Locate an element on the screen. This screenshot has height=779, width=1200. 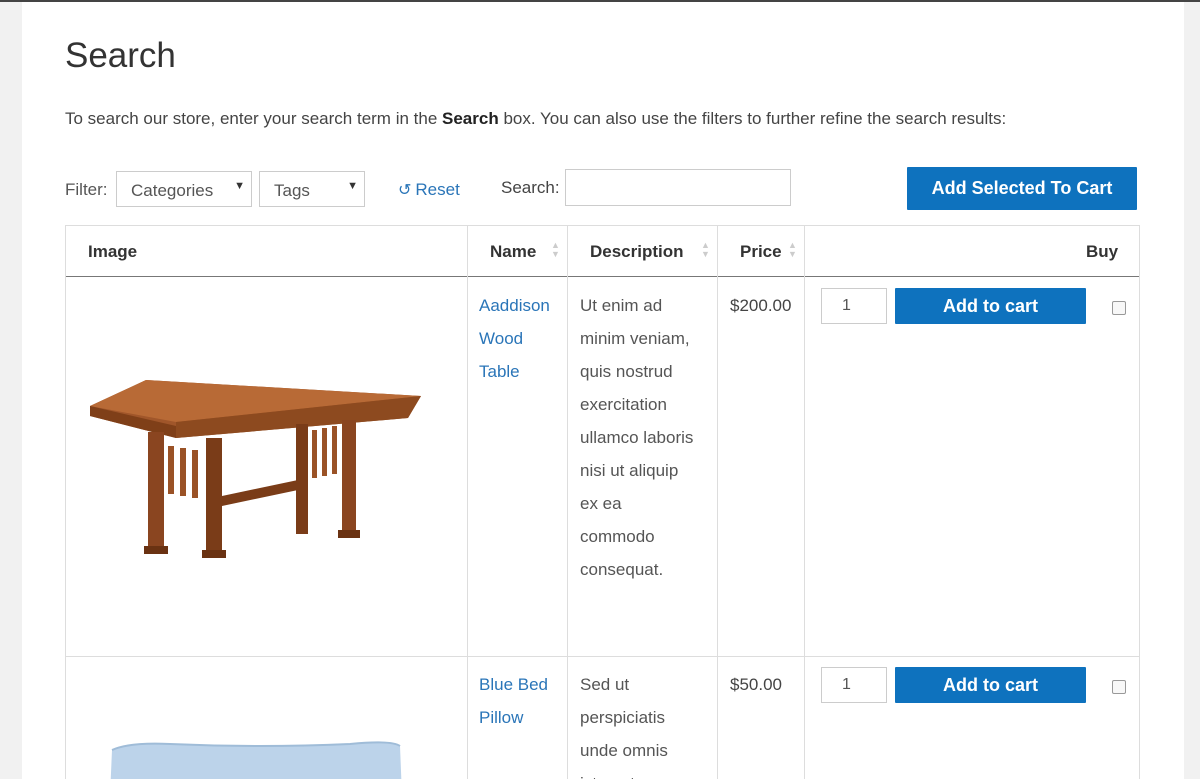
description-line: ullamco laboris is located at coordinates (637, 437).